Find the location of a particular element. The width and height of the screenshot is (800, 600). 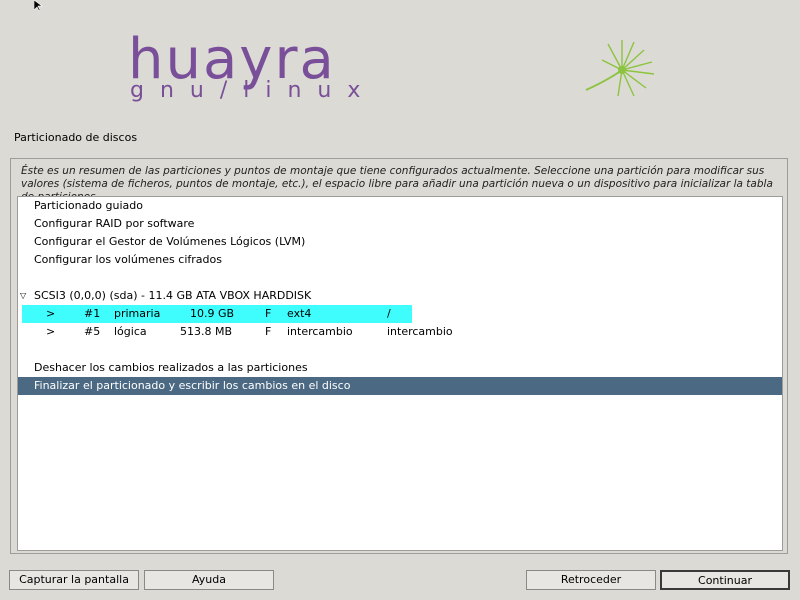

dandelion-logo-icon is located at coordinates (620, 68).